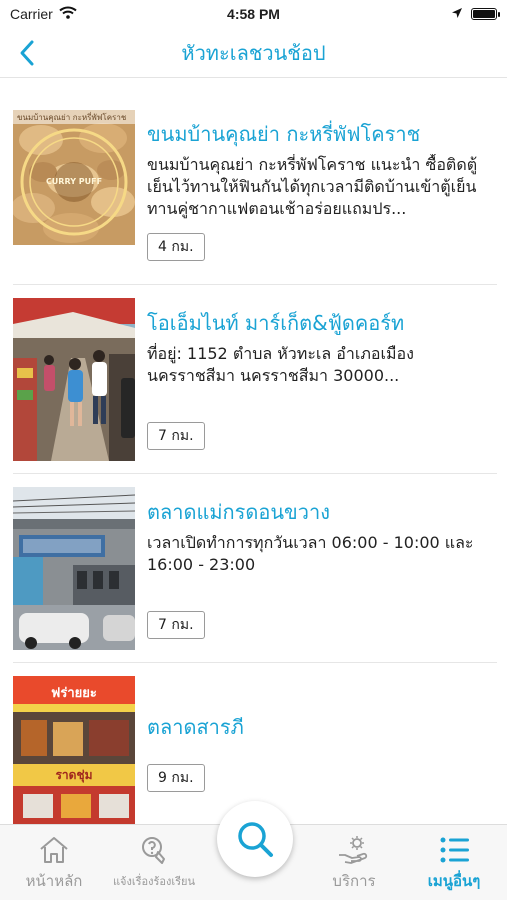 This screenshot has height=900, width=507. Describe the element at coordinates (54, 881) in the screenshot. I see `tab-label: หน้าหลัก` at that location.